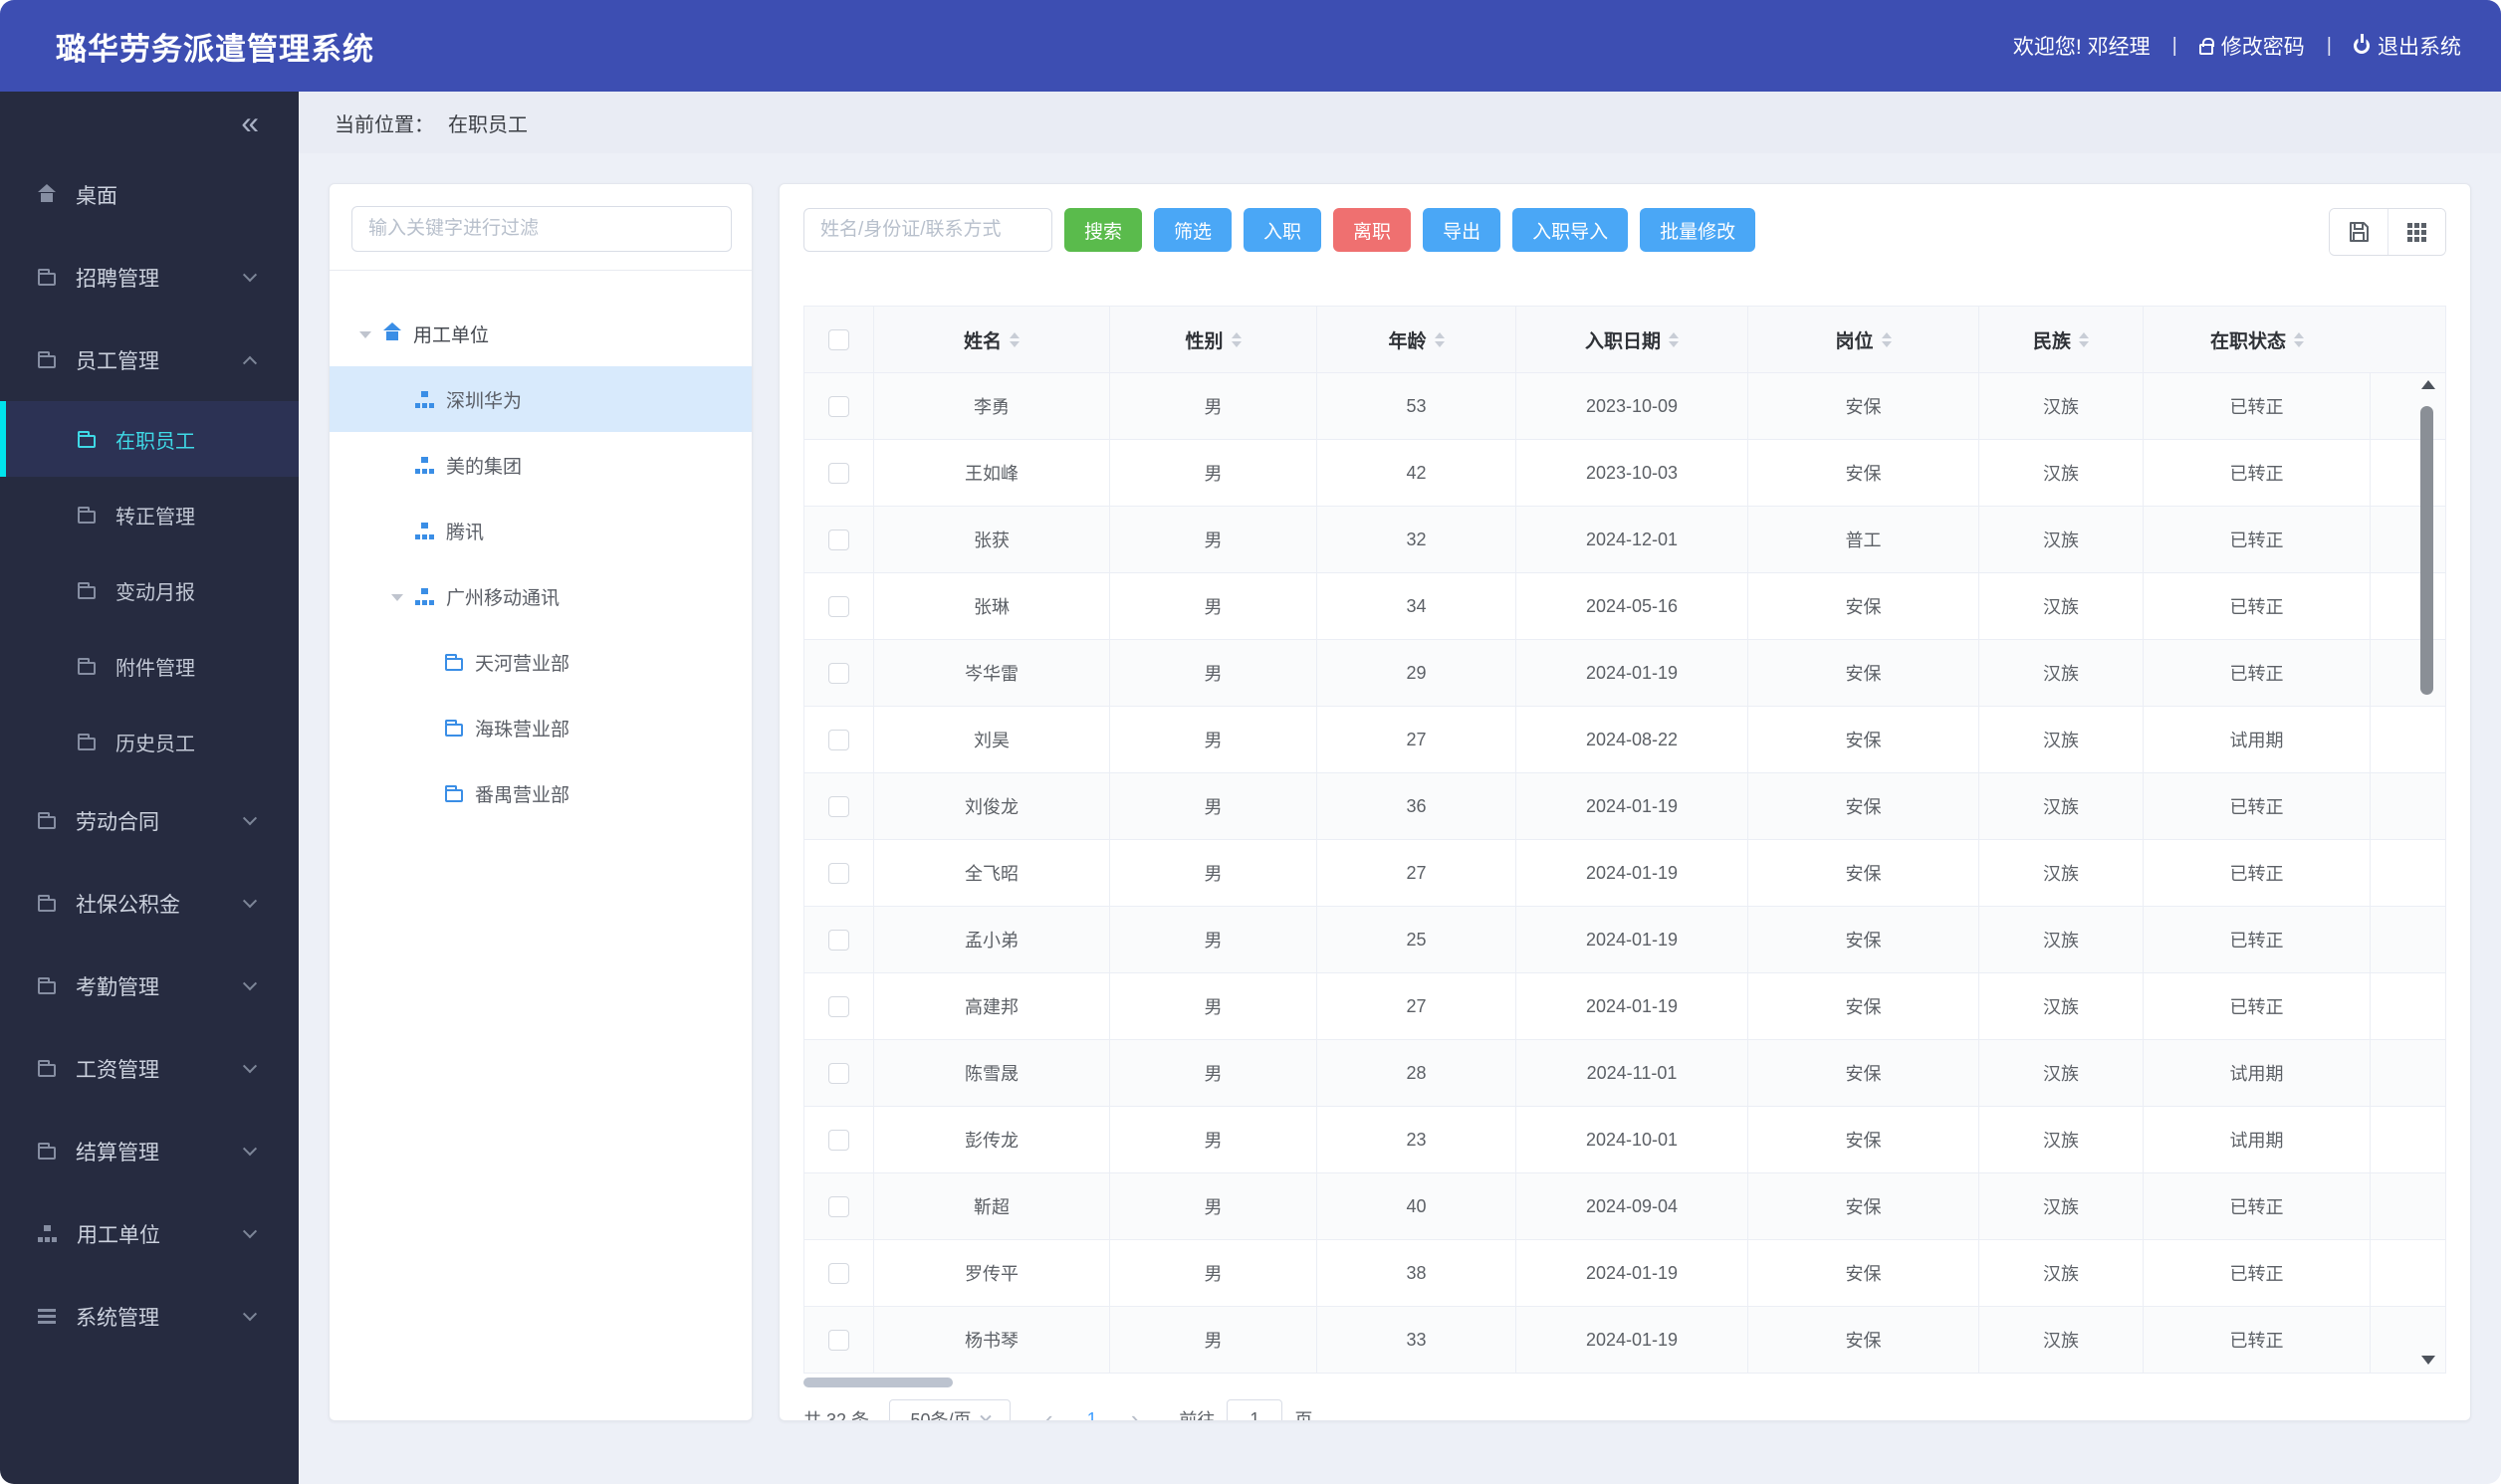 The image size is (2501, 1484). Describe the element at coordinates (1092, 1415) in the screenshot. I see `current-page: 1` at that location.